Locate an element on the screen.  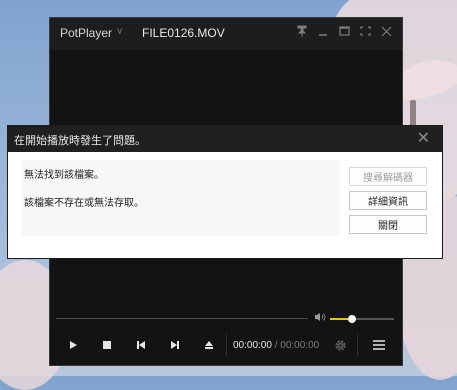
volume-knob is located at coordinates (352, 319).